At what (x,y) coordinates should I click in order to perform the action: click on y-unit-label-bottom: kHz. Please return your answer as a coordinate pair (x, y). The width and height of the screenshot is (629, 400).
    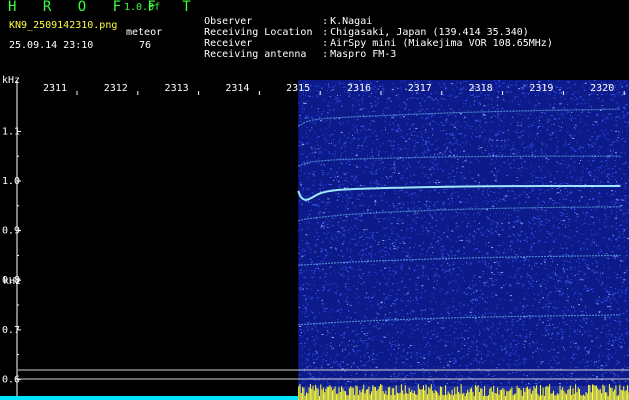
    Looking at the image, I should click on (12, 281).